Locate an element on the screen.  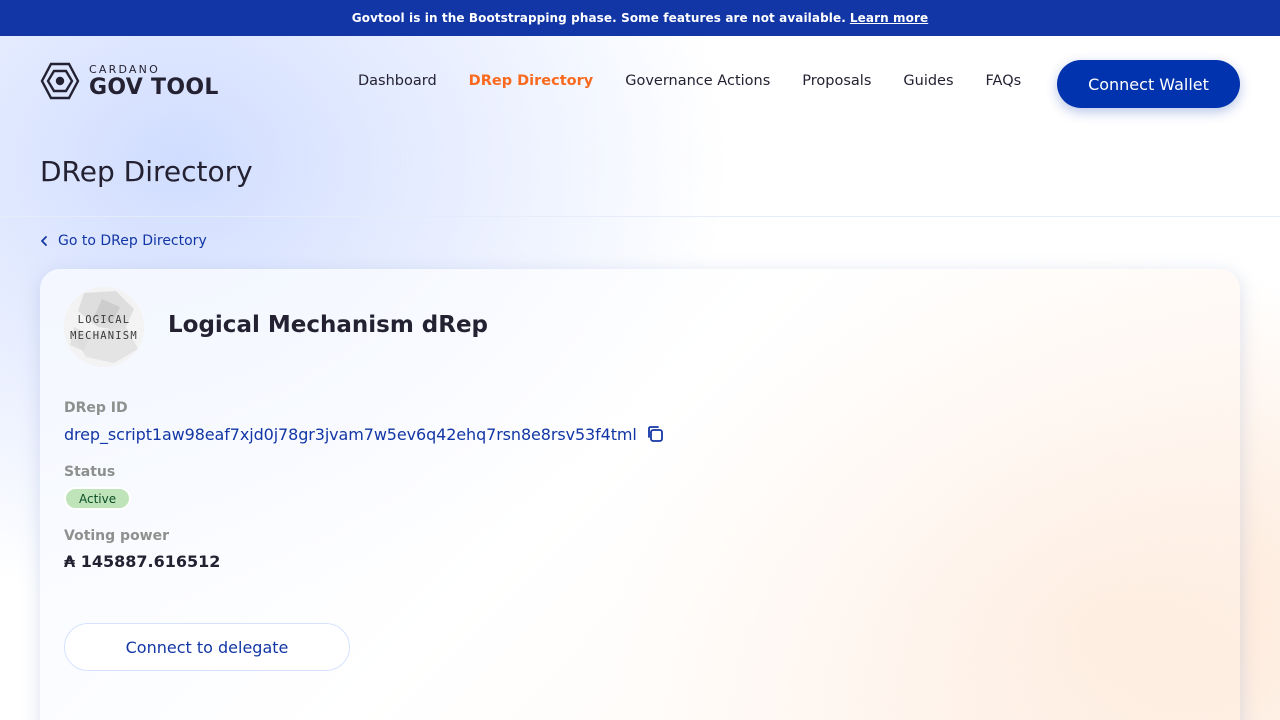
drep-avatar: LOGICAL MECHANISM is located at coordinates (104, 327).